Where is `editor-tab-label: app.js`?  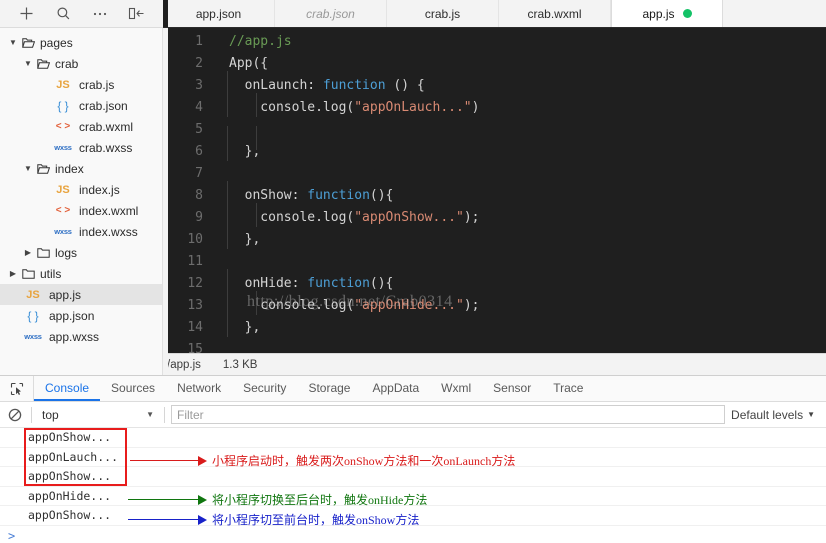
editor-tab-label: app.js is located at coordinates (658, 13).